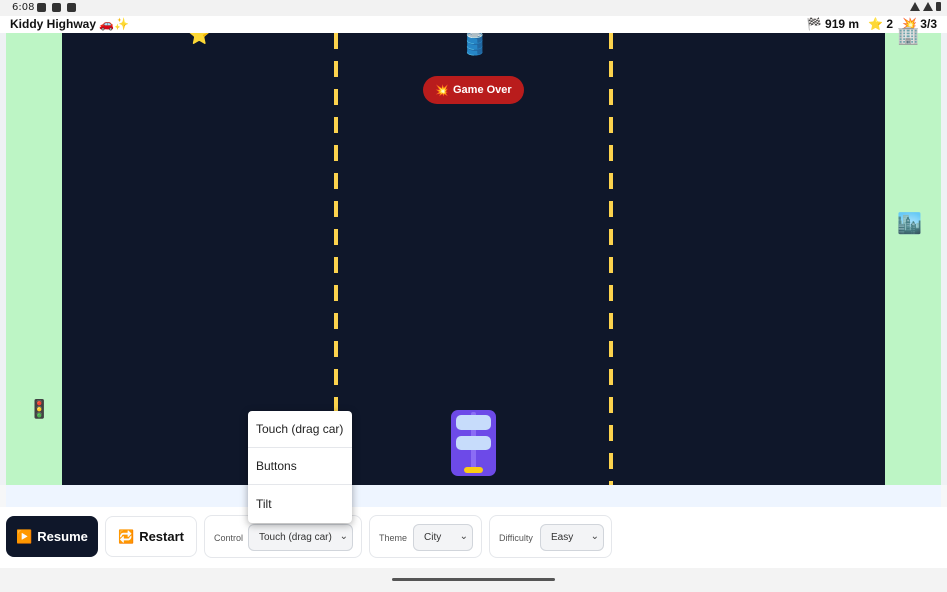 The height and width of the screenshot is (592, 947). Describe the element at coordinates (938, 6) in the screenshot. I see `battery-icon` at that location.